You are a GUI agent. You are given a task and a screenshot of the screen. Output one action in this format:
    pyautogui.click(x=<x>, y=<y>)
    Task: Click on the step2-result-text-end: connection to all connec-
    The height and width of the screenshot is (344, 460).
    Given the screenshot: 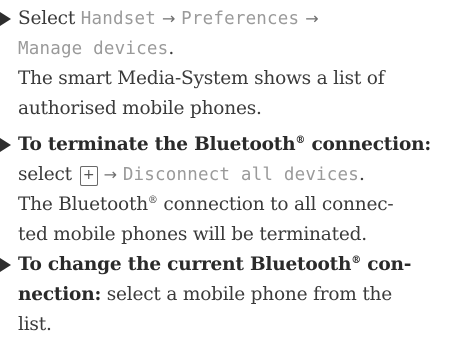 What is the action you would take?
    pyautogui.click(x=275, y=204)
    